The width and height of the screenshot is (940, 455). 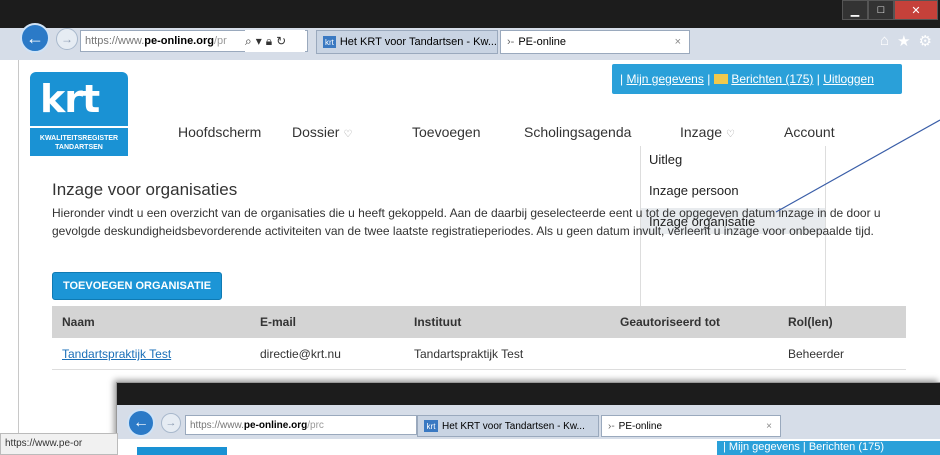 What do you see at coordinates (145, 189) in the screenshot?
I see `page-title: Inzage voor organisaties` at bounding box center [145, 189].